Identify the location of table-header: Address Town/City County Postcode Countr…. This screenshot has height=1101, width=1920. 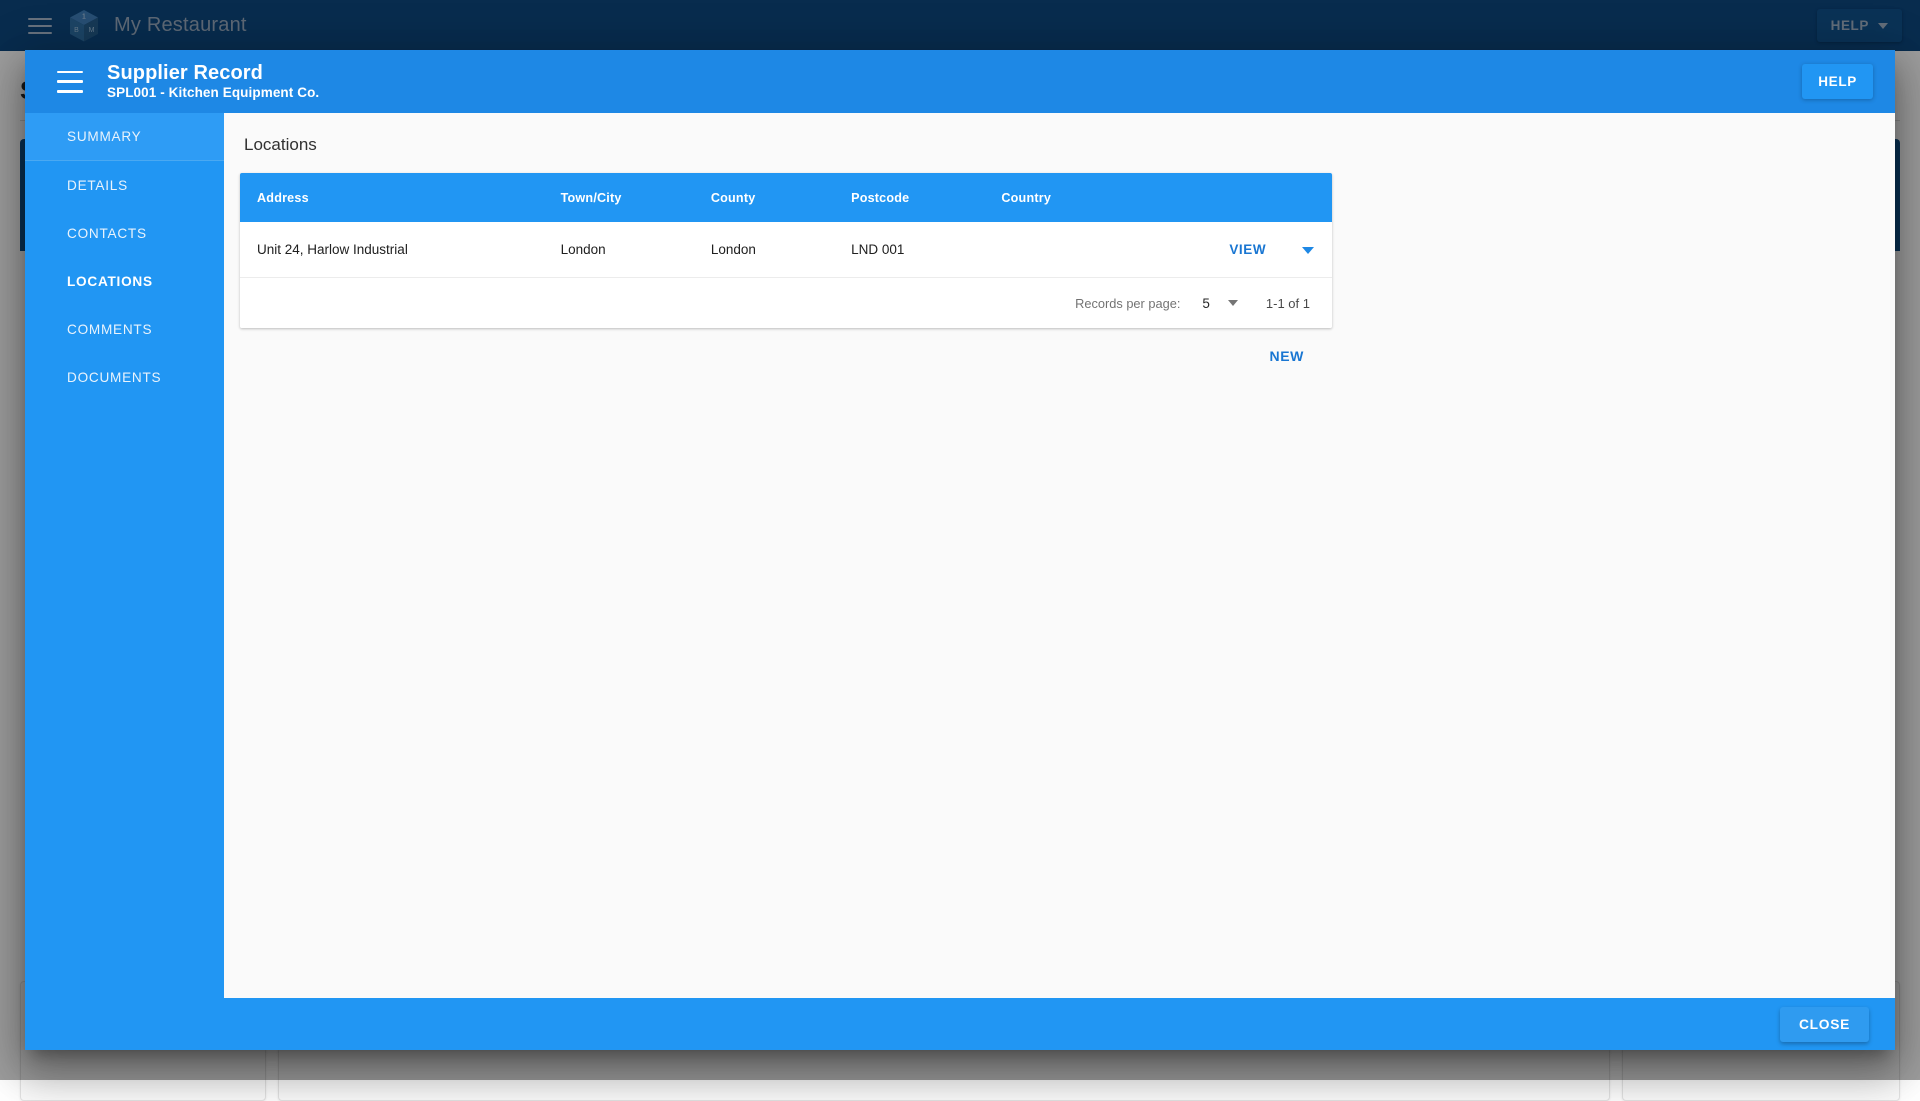
(786, 197).